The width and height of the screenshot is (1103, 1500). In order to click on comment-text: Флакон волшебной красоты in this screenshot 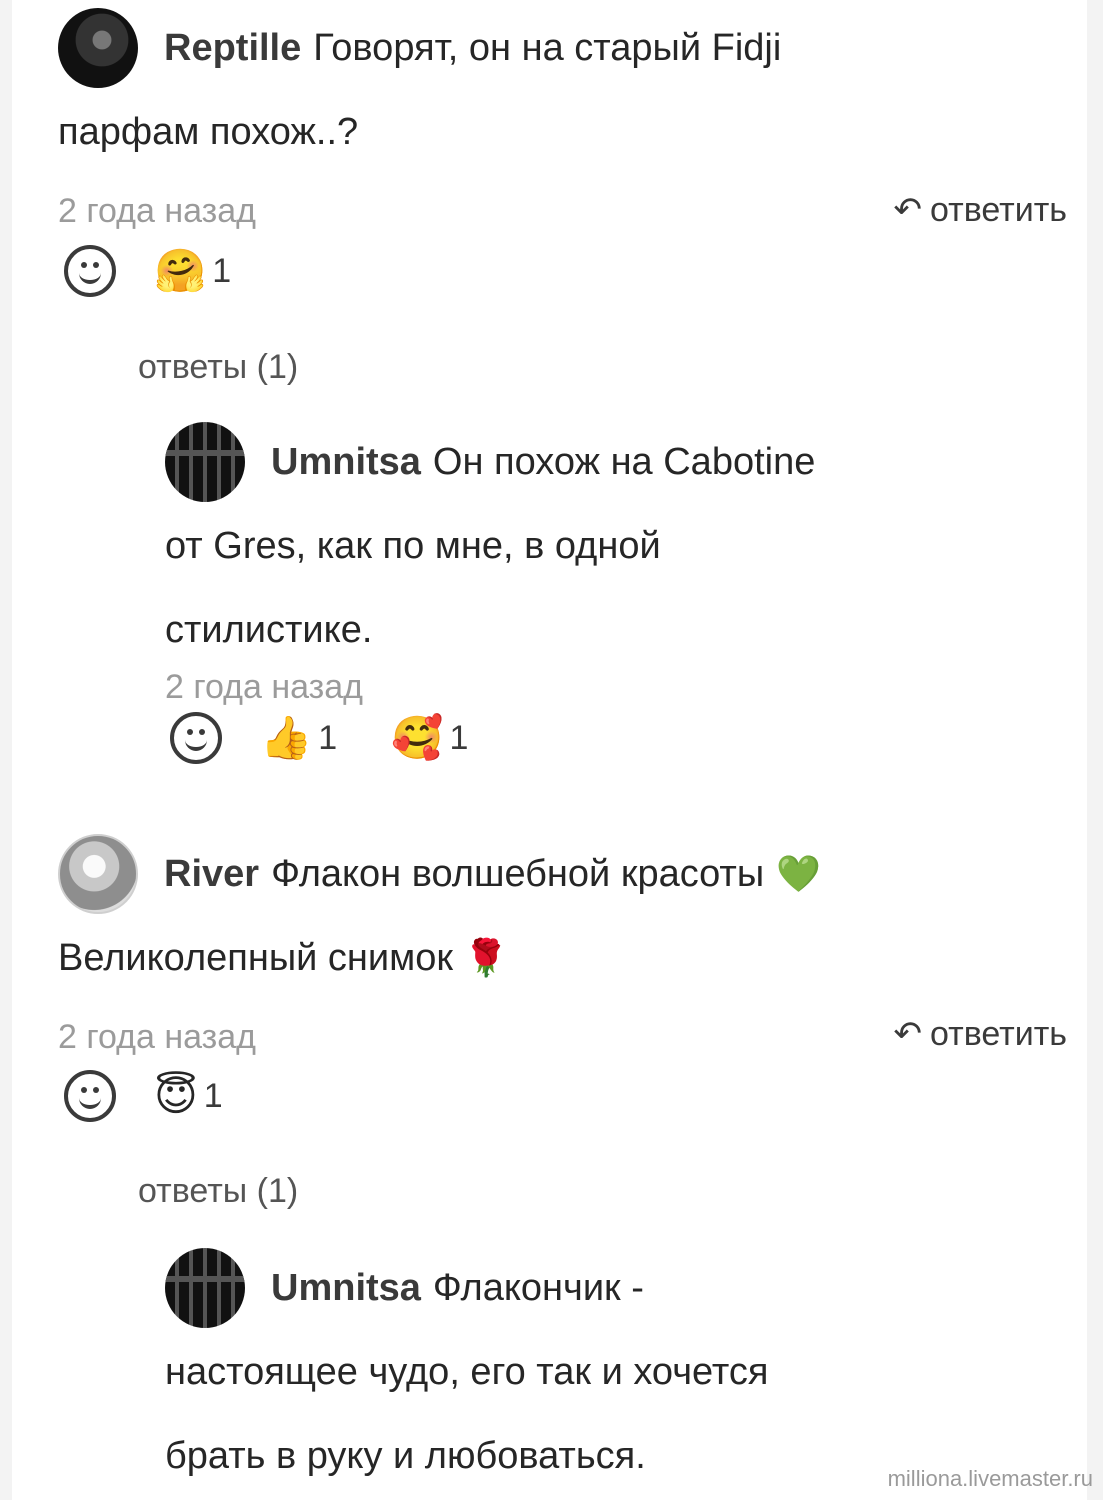, I will do `click(518, 874)`.